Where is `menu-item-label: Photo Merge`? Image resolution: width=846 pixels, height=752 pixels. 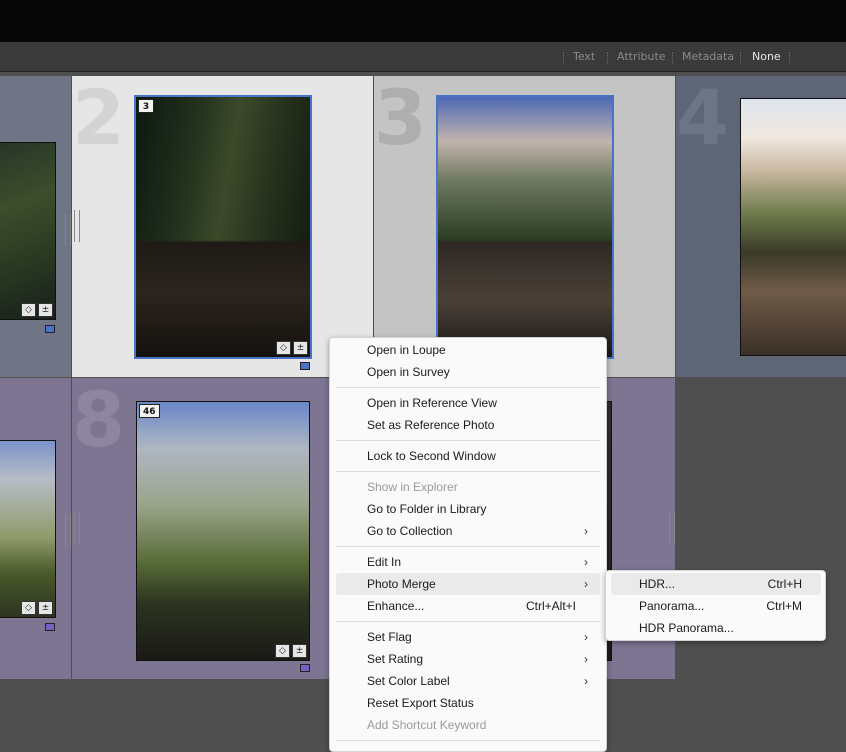 menu-item-label: Photo Merge is located at coordinates (401, 584).